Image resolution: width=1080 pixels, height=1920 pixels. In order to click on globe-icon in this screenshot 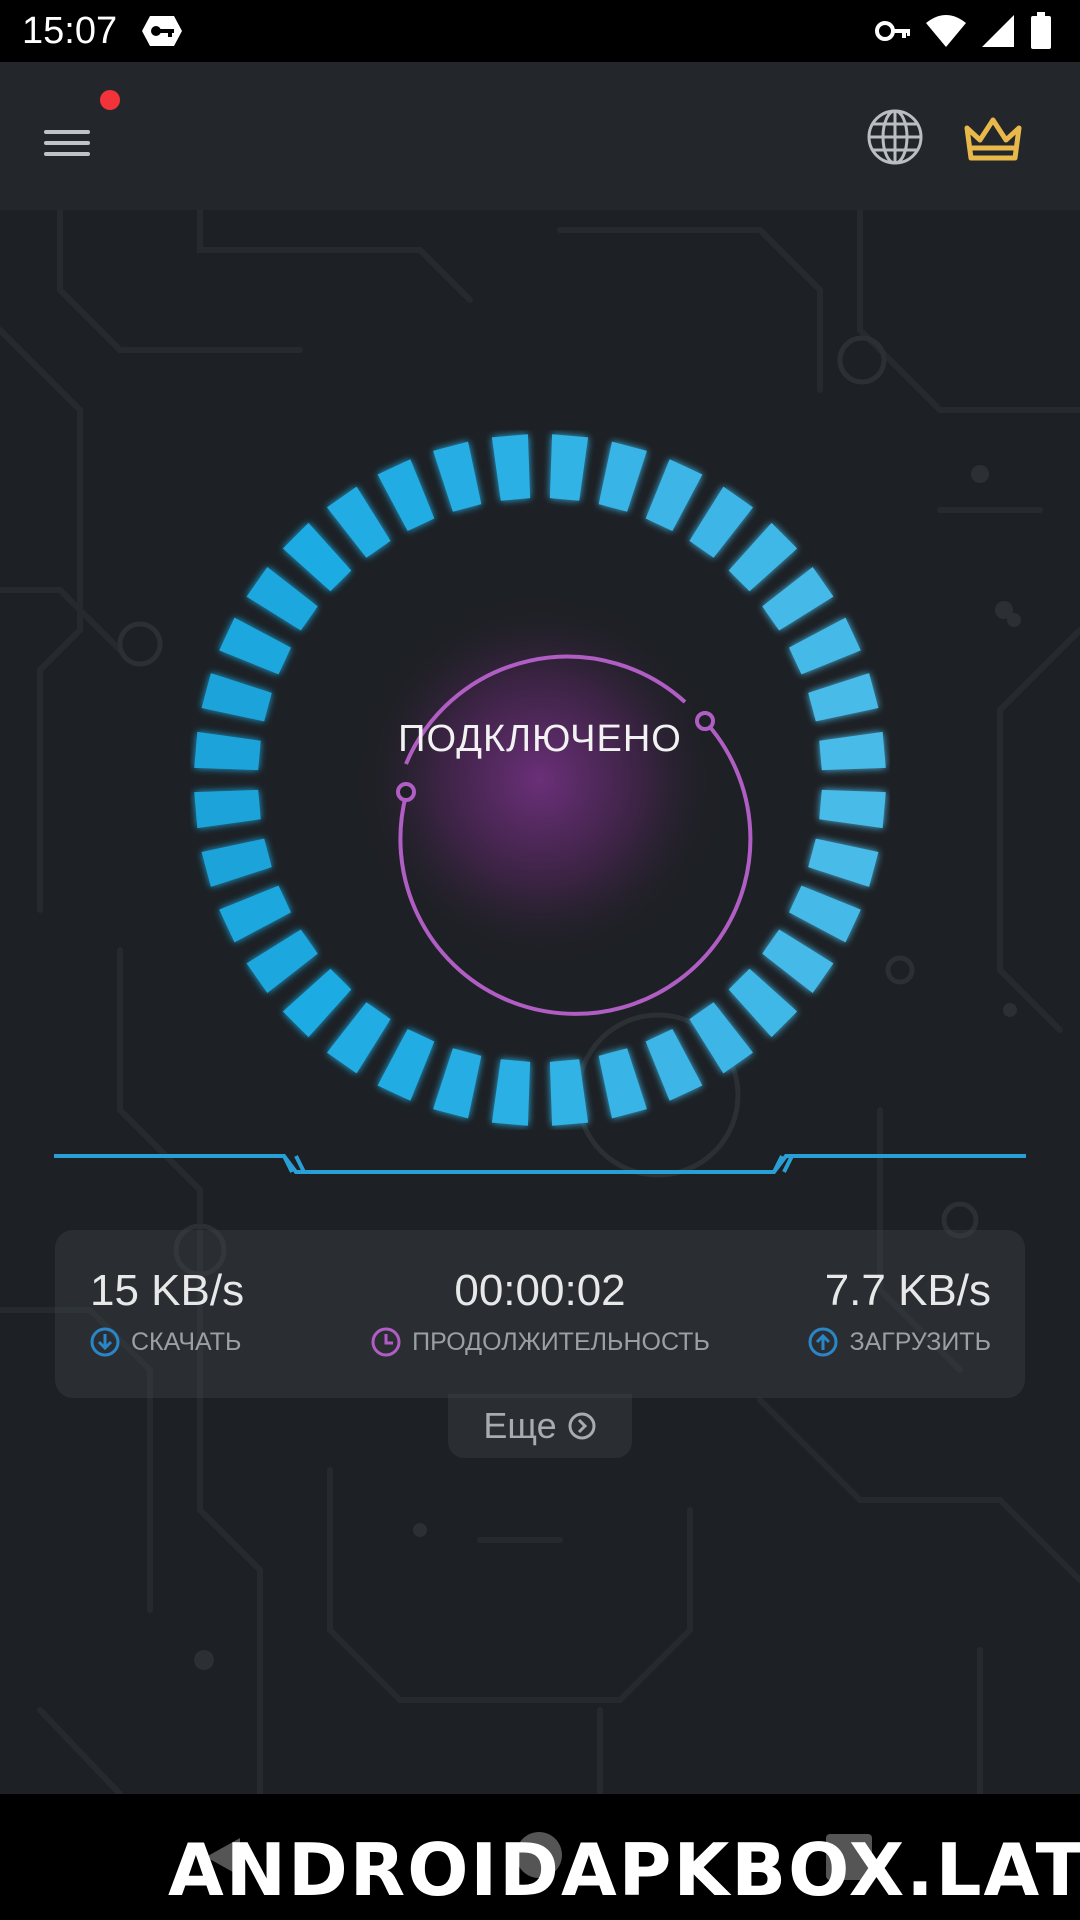, I will do `click(895, 137)`.